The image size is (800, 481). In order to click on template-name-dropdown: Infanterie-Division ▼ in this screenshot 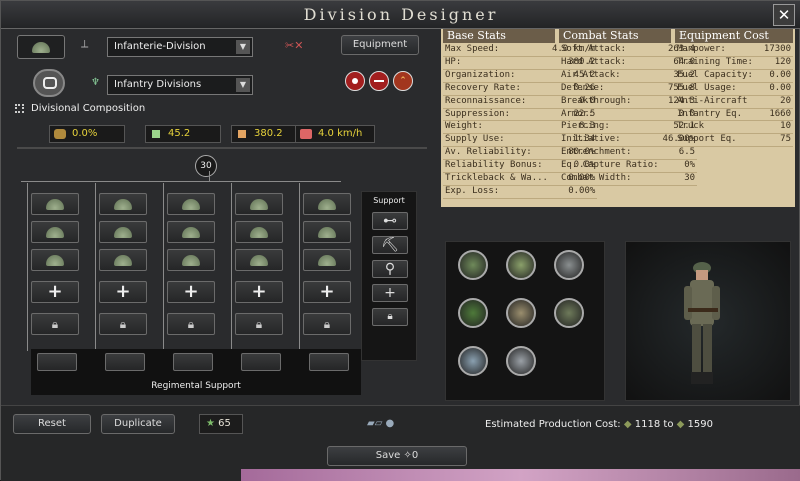, I will do `click(180, 47)`.